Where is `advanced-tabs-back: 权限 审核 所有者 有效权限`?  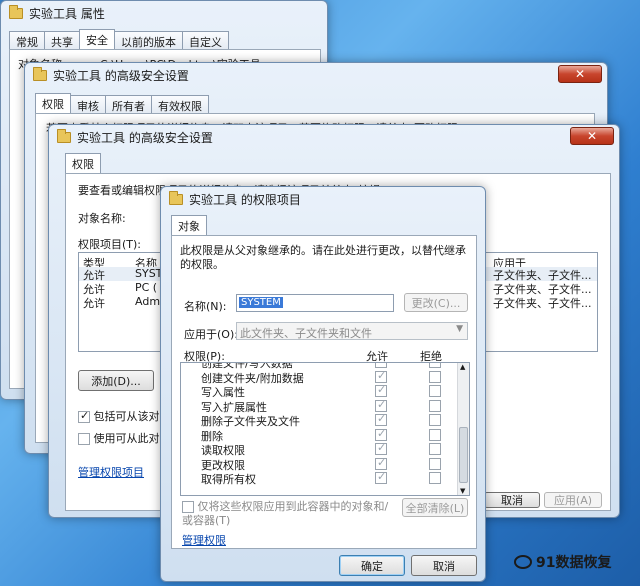
advanced-tabs-back: 权限 审核 所有者 有效权限 is located at coordinates (122, 103).